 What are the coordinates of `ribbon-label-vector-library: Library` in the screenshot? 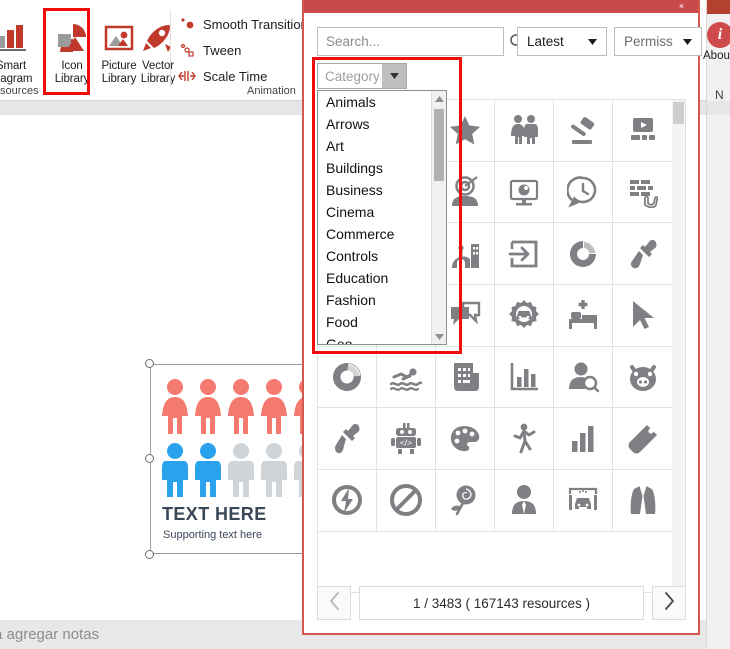 It's located at (158, 78).